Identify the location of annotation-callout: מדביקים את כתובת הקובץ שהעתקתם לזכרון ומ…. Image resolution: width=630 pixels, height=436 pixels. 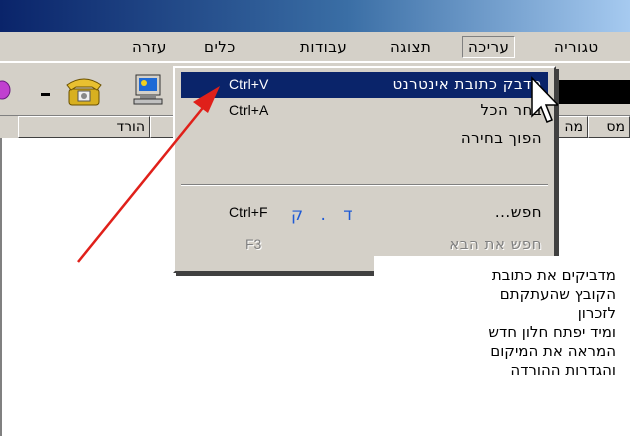
(497, 339).